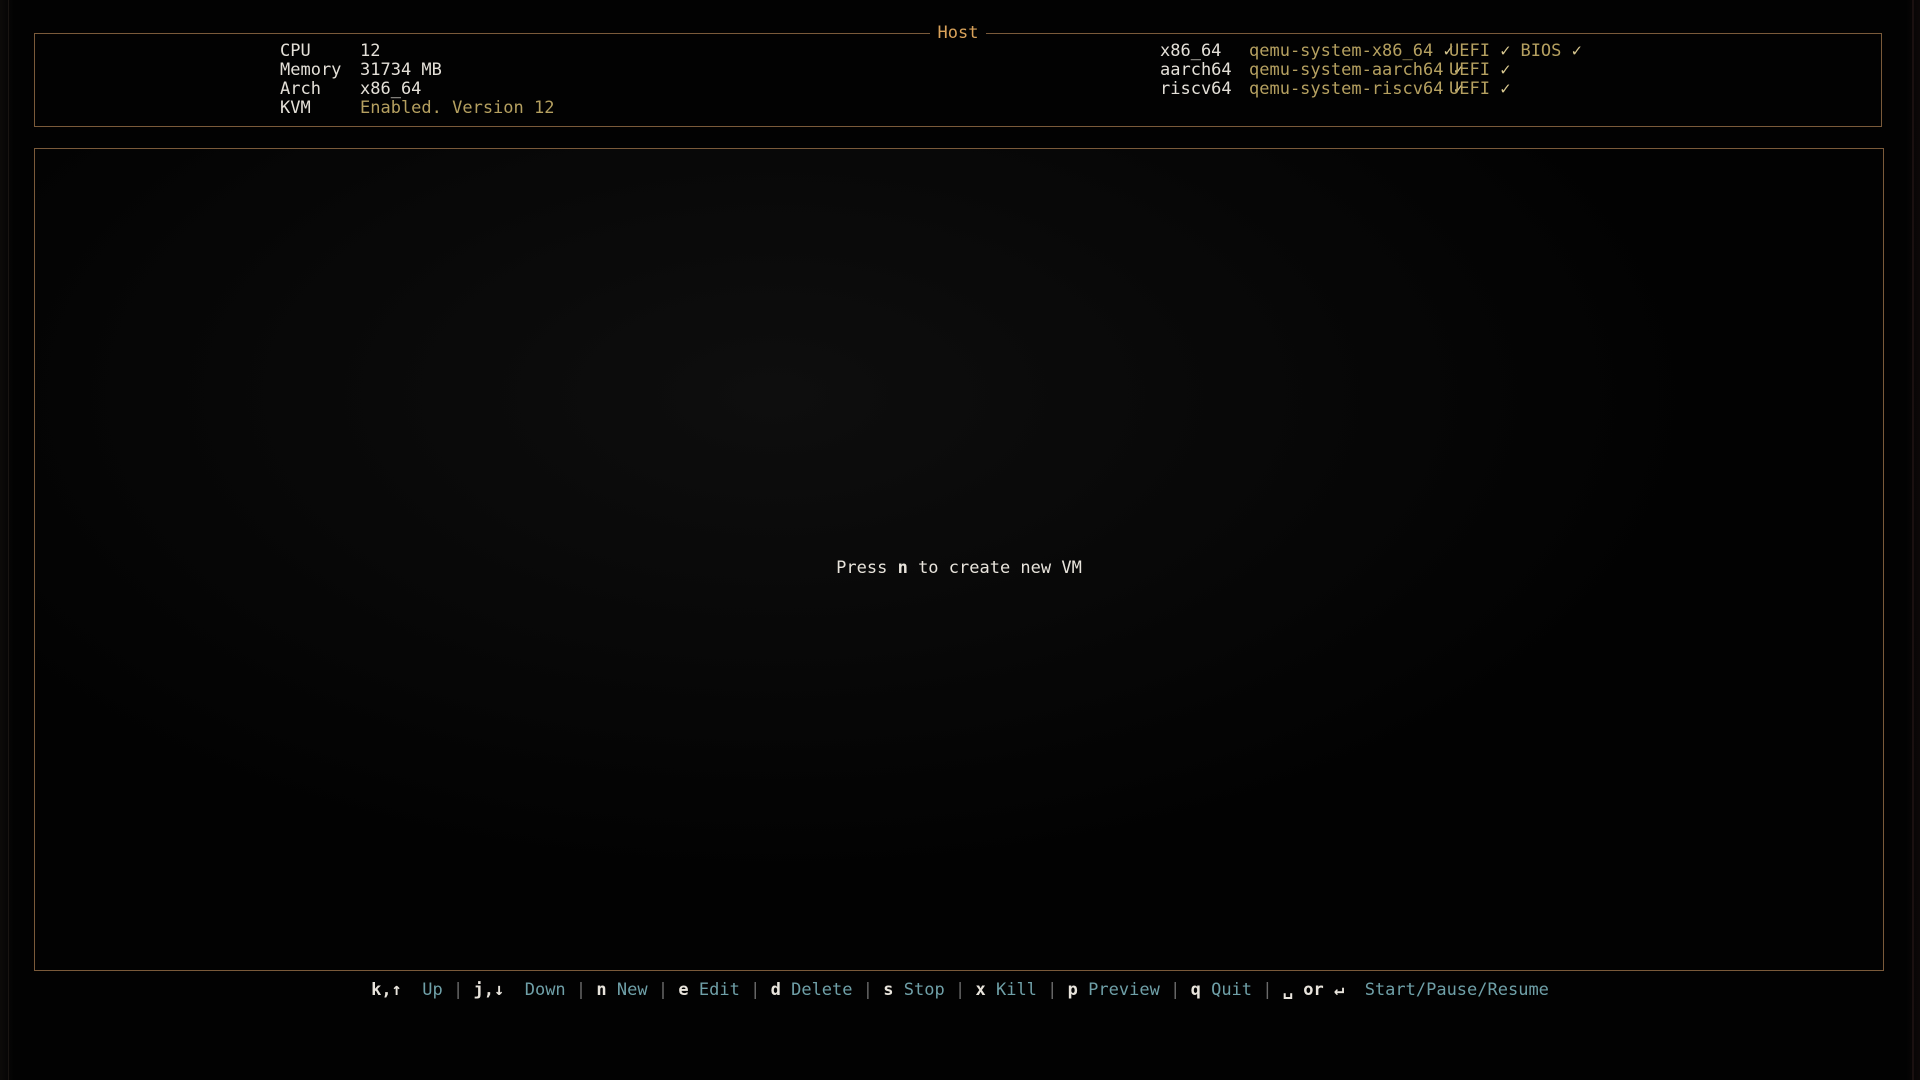  I want to click on arch-name: riscv64, so click(1196, 89).